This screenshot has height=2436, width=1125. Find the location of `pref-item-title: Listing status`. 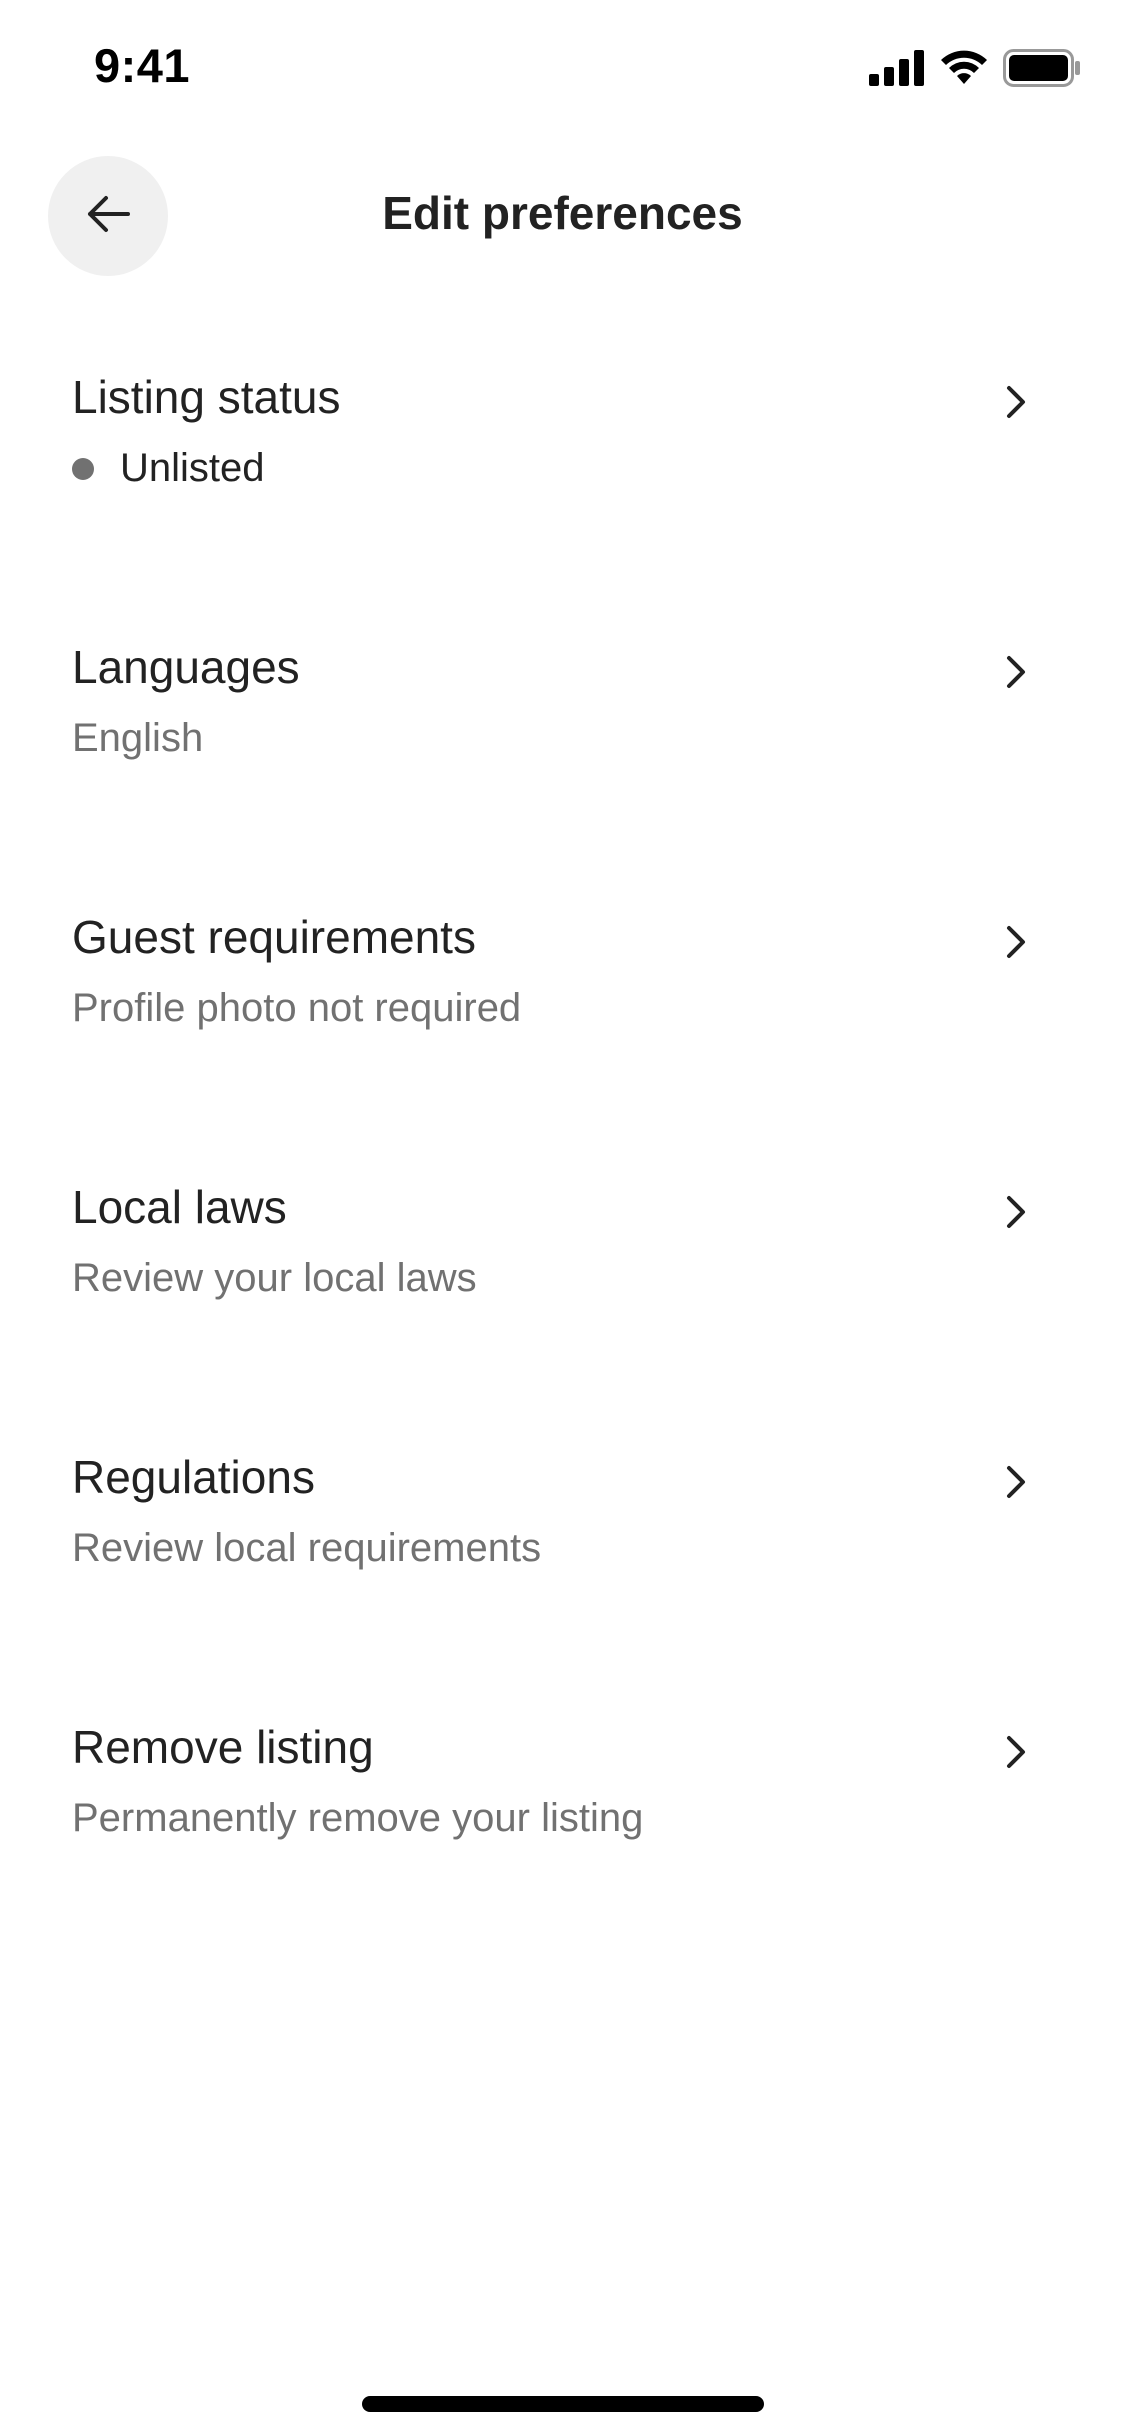

pref-item-title: Listing status is located at coordinates (206, 397).